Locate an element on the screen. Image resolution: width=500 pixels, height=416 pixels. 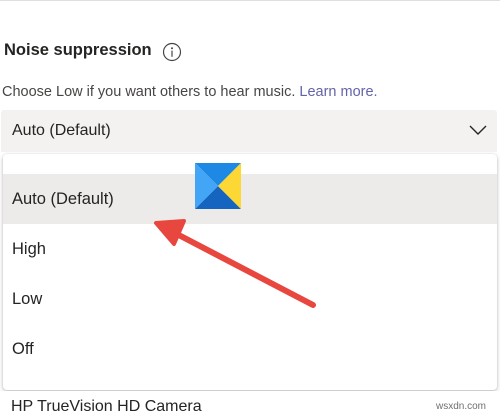
option-high: High is located at coordinates (250, 249).